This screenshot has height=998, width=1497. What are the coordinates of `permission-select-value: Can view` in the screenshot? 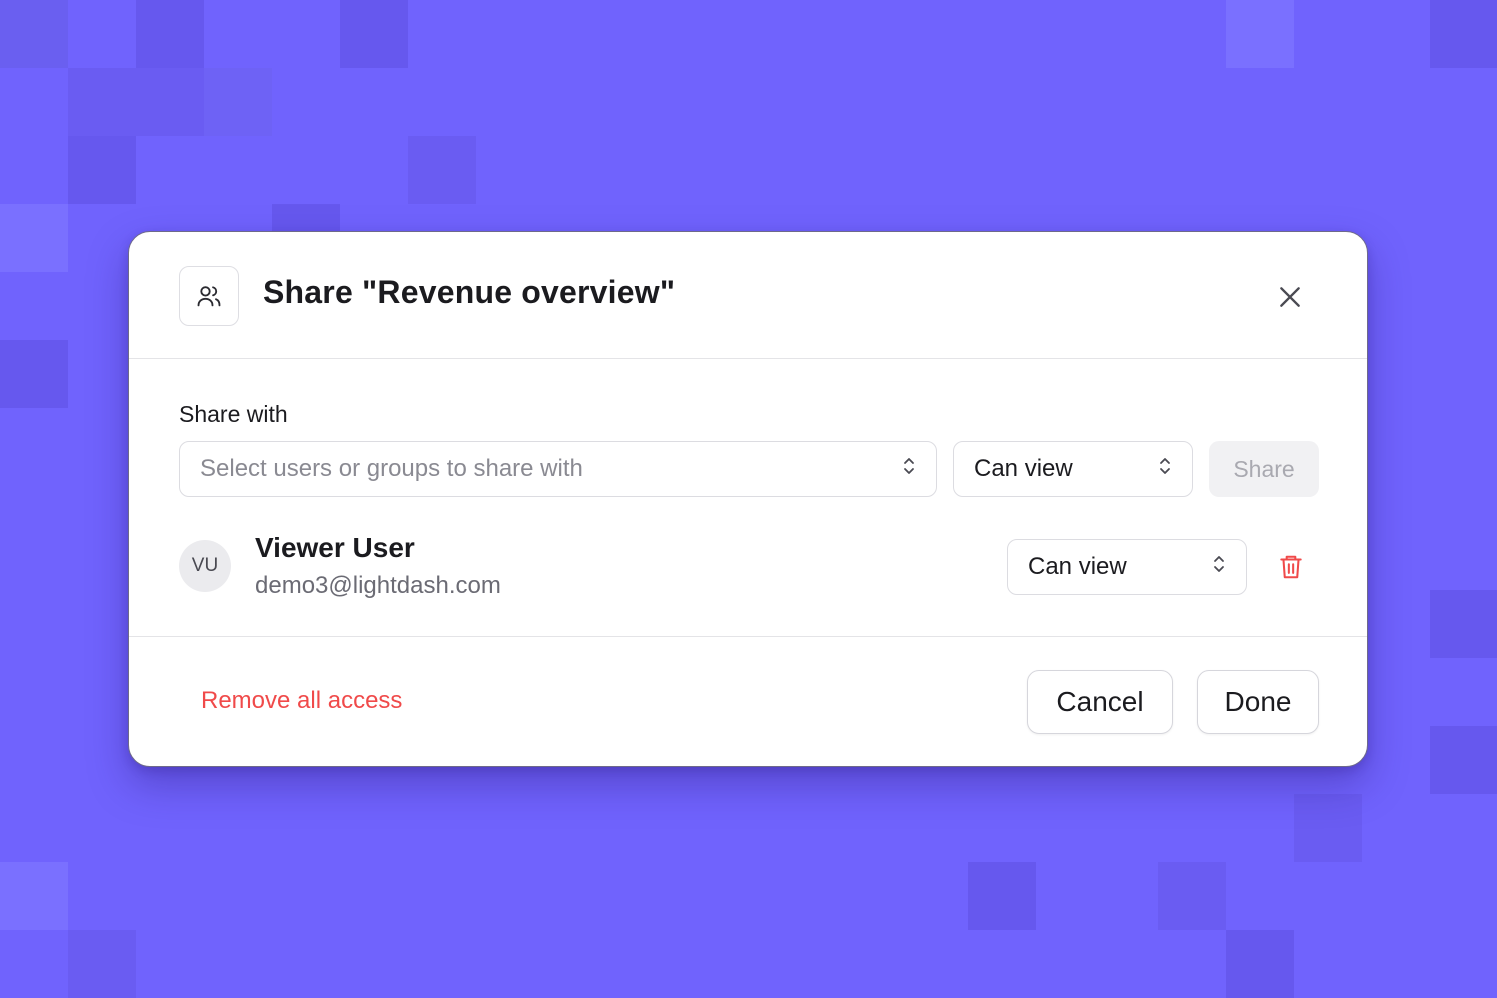 It's located at (1023, 468).